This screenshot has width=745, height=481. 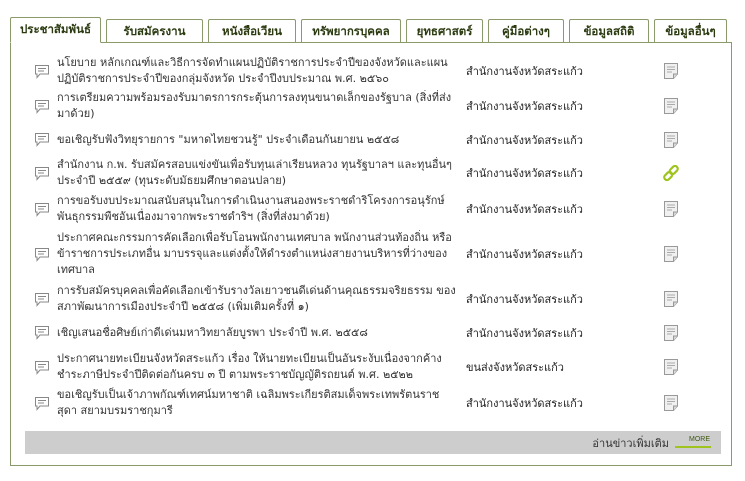 I want to click on tab-label: รับสมัครงาน, so click(x=154, y=30).